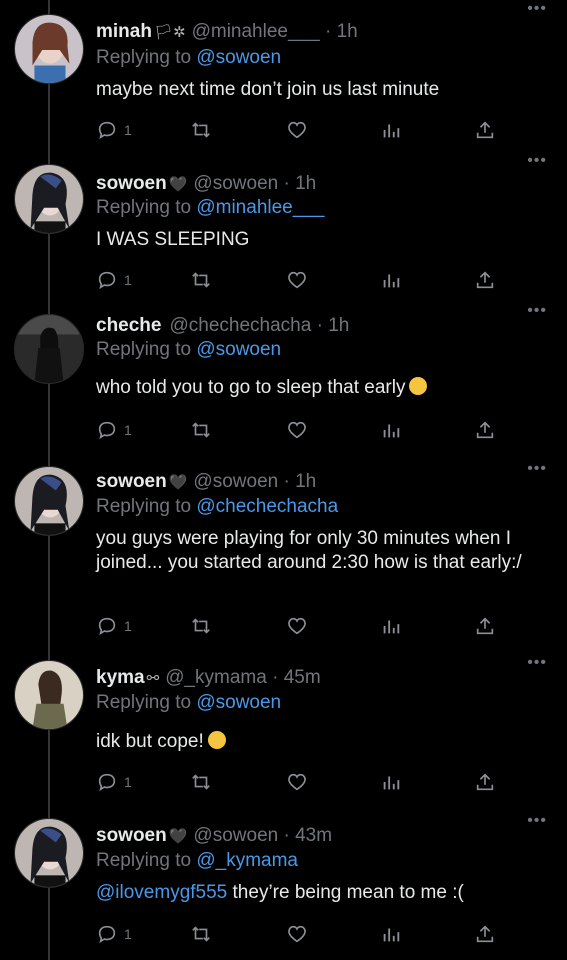 This screenshot has width=567, height=960. I want to click on replying-mention: @chechechacha, so click(267, 506).